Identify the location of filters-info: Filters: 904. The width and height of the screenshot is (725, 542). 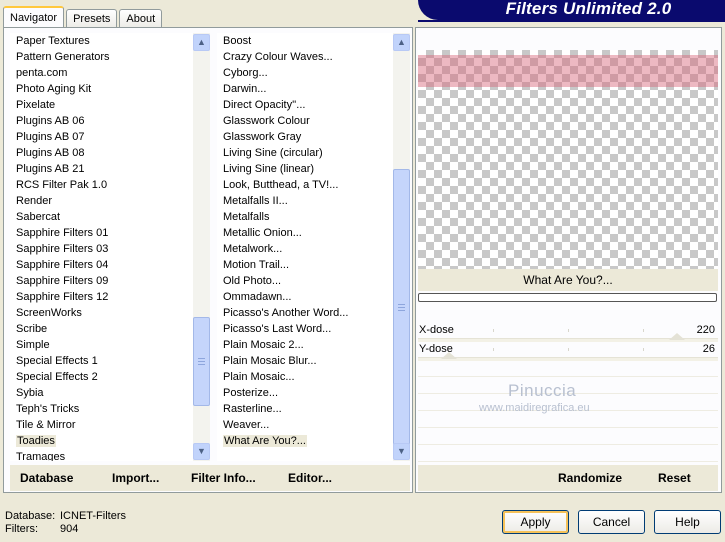
(41, 529).